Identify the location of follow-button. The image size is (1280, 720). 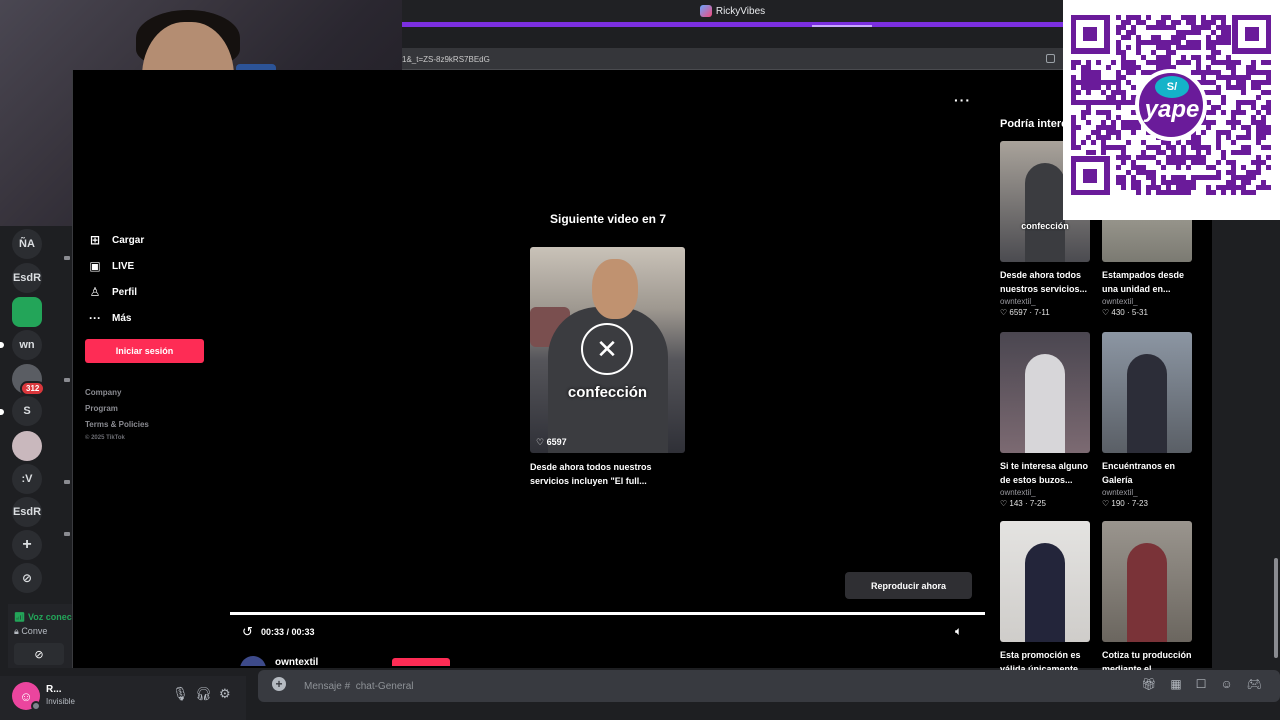
(421, 662).